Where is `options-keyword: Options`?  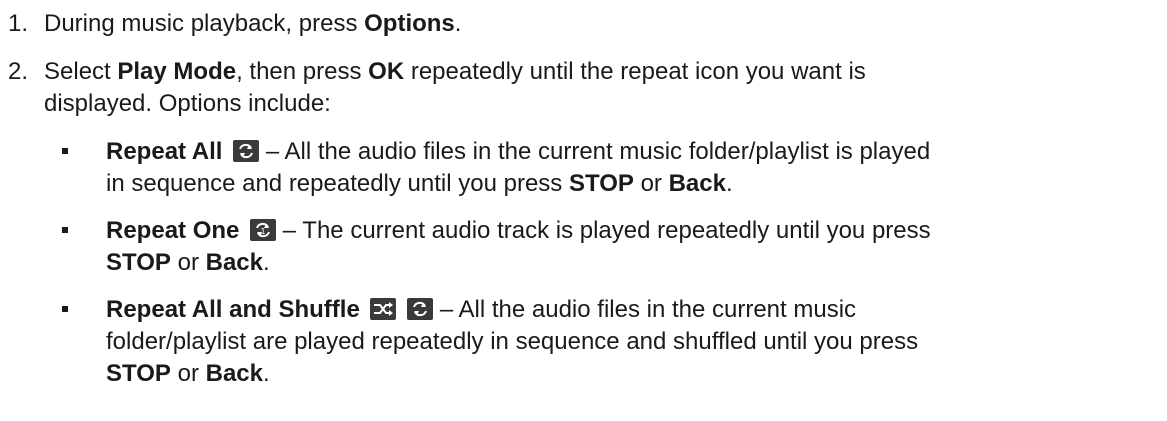
options-keyword: Options is located at coordinates (409, 23).